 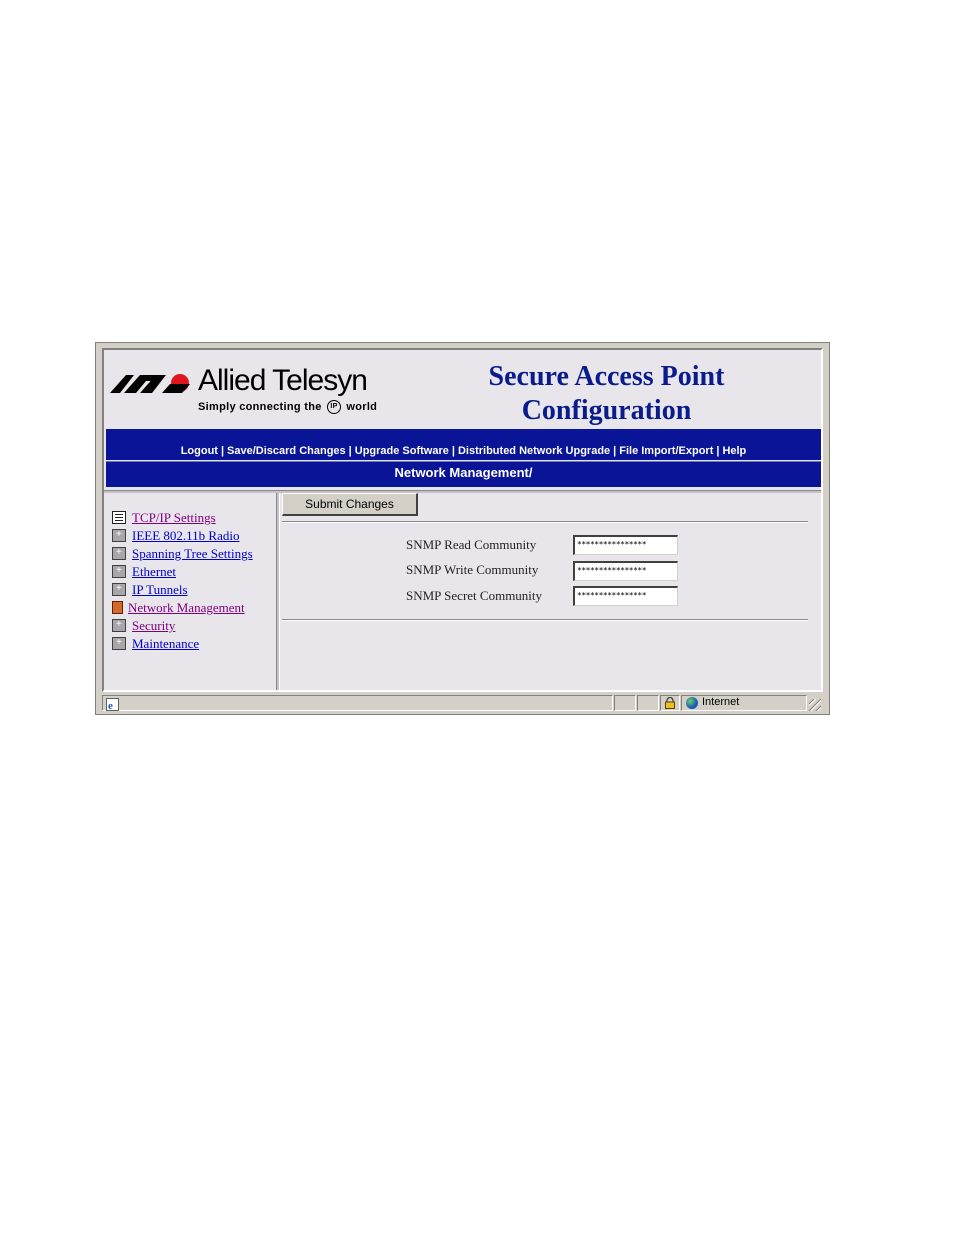 I want to click on status-cell-lock, so click(x=670, y=703).